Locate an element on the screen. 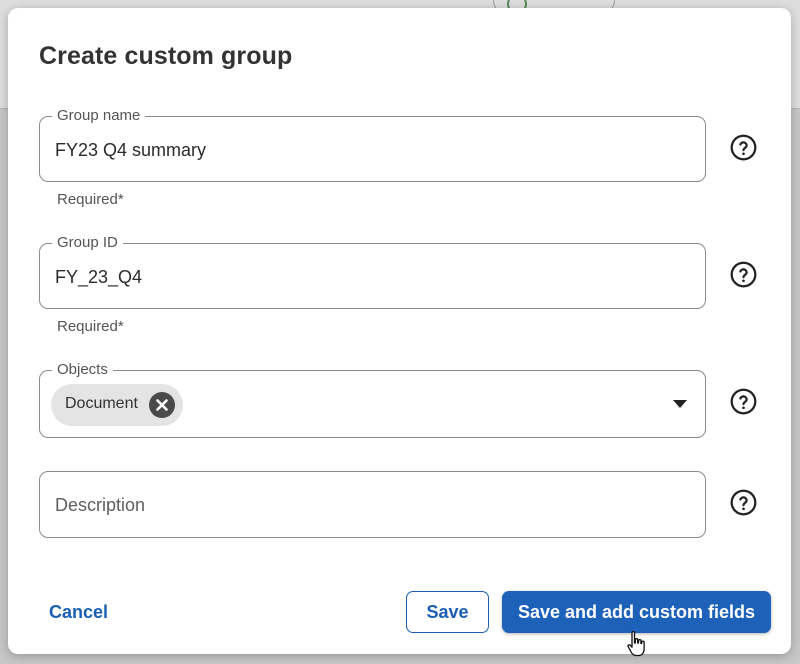 The width and height of the screenshot is (800, 664). description-field: Description is located at coordinates (372, 504).